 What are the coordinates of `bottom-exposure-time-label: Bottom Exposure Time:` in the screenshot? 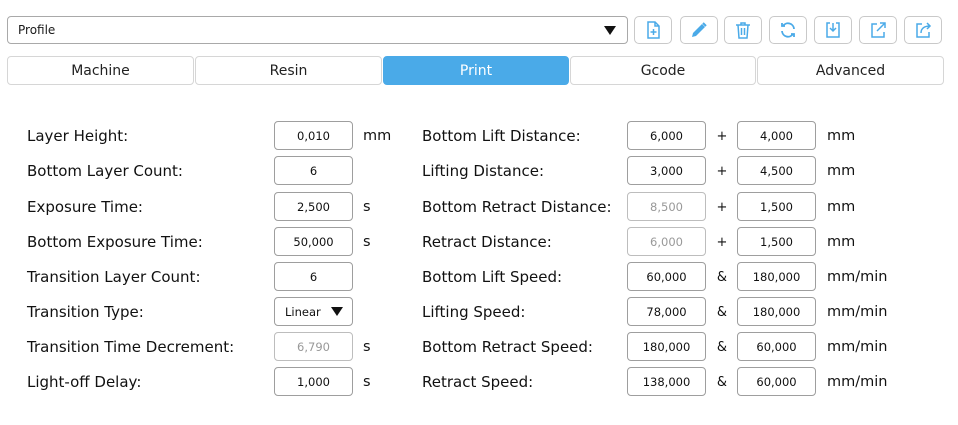 It's located at (115, 242).